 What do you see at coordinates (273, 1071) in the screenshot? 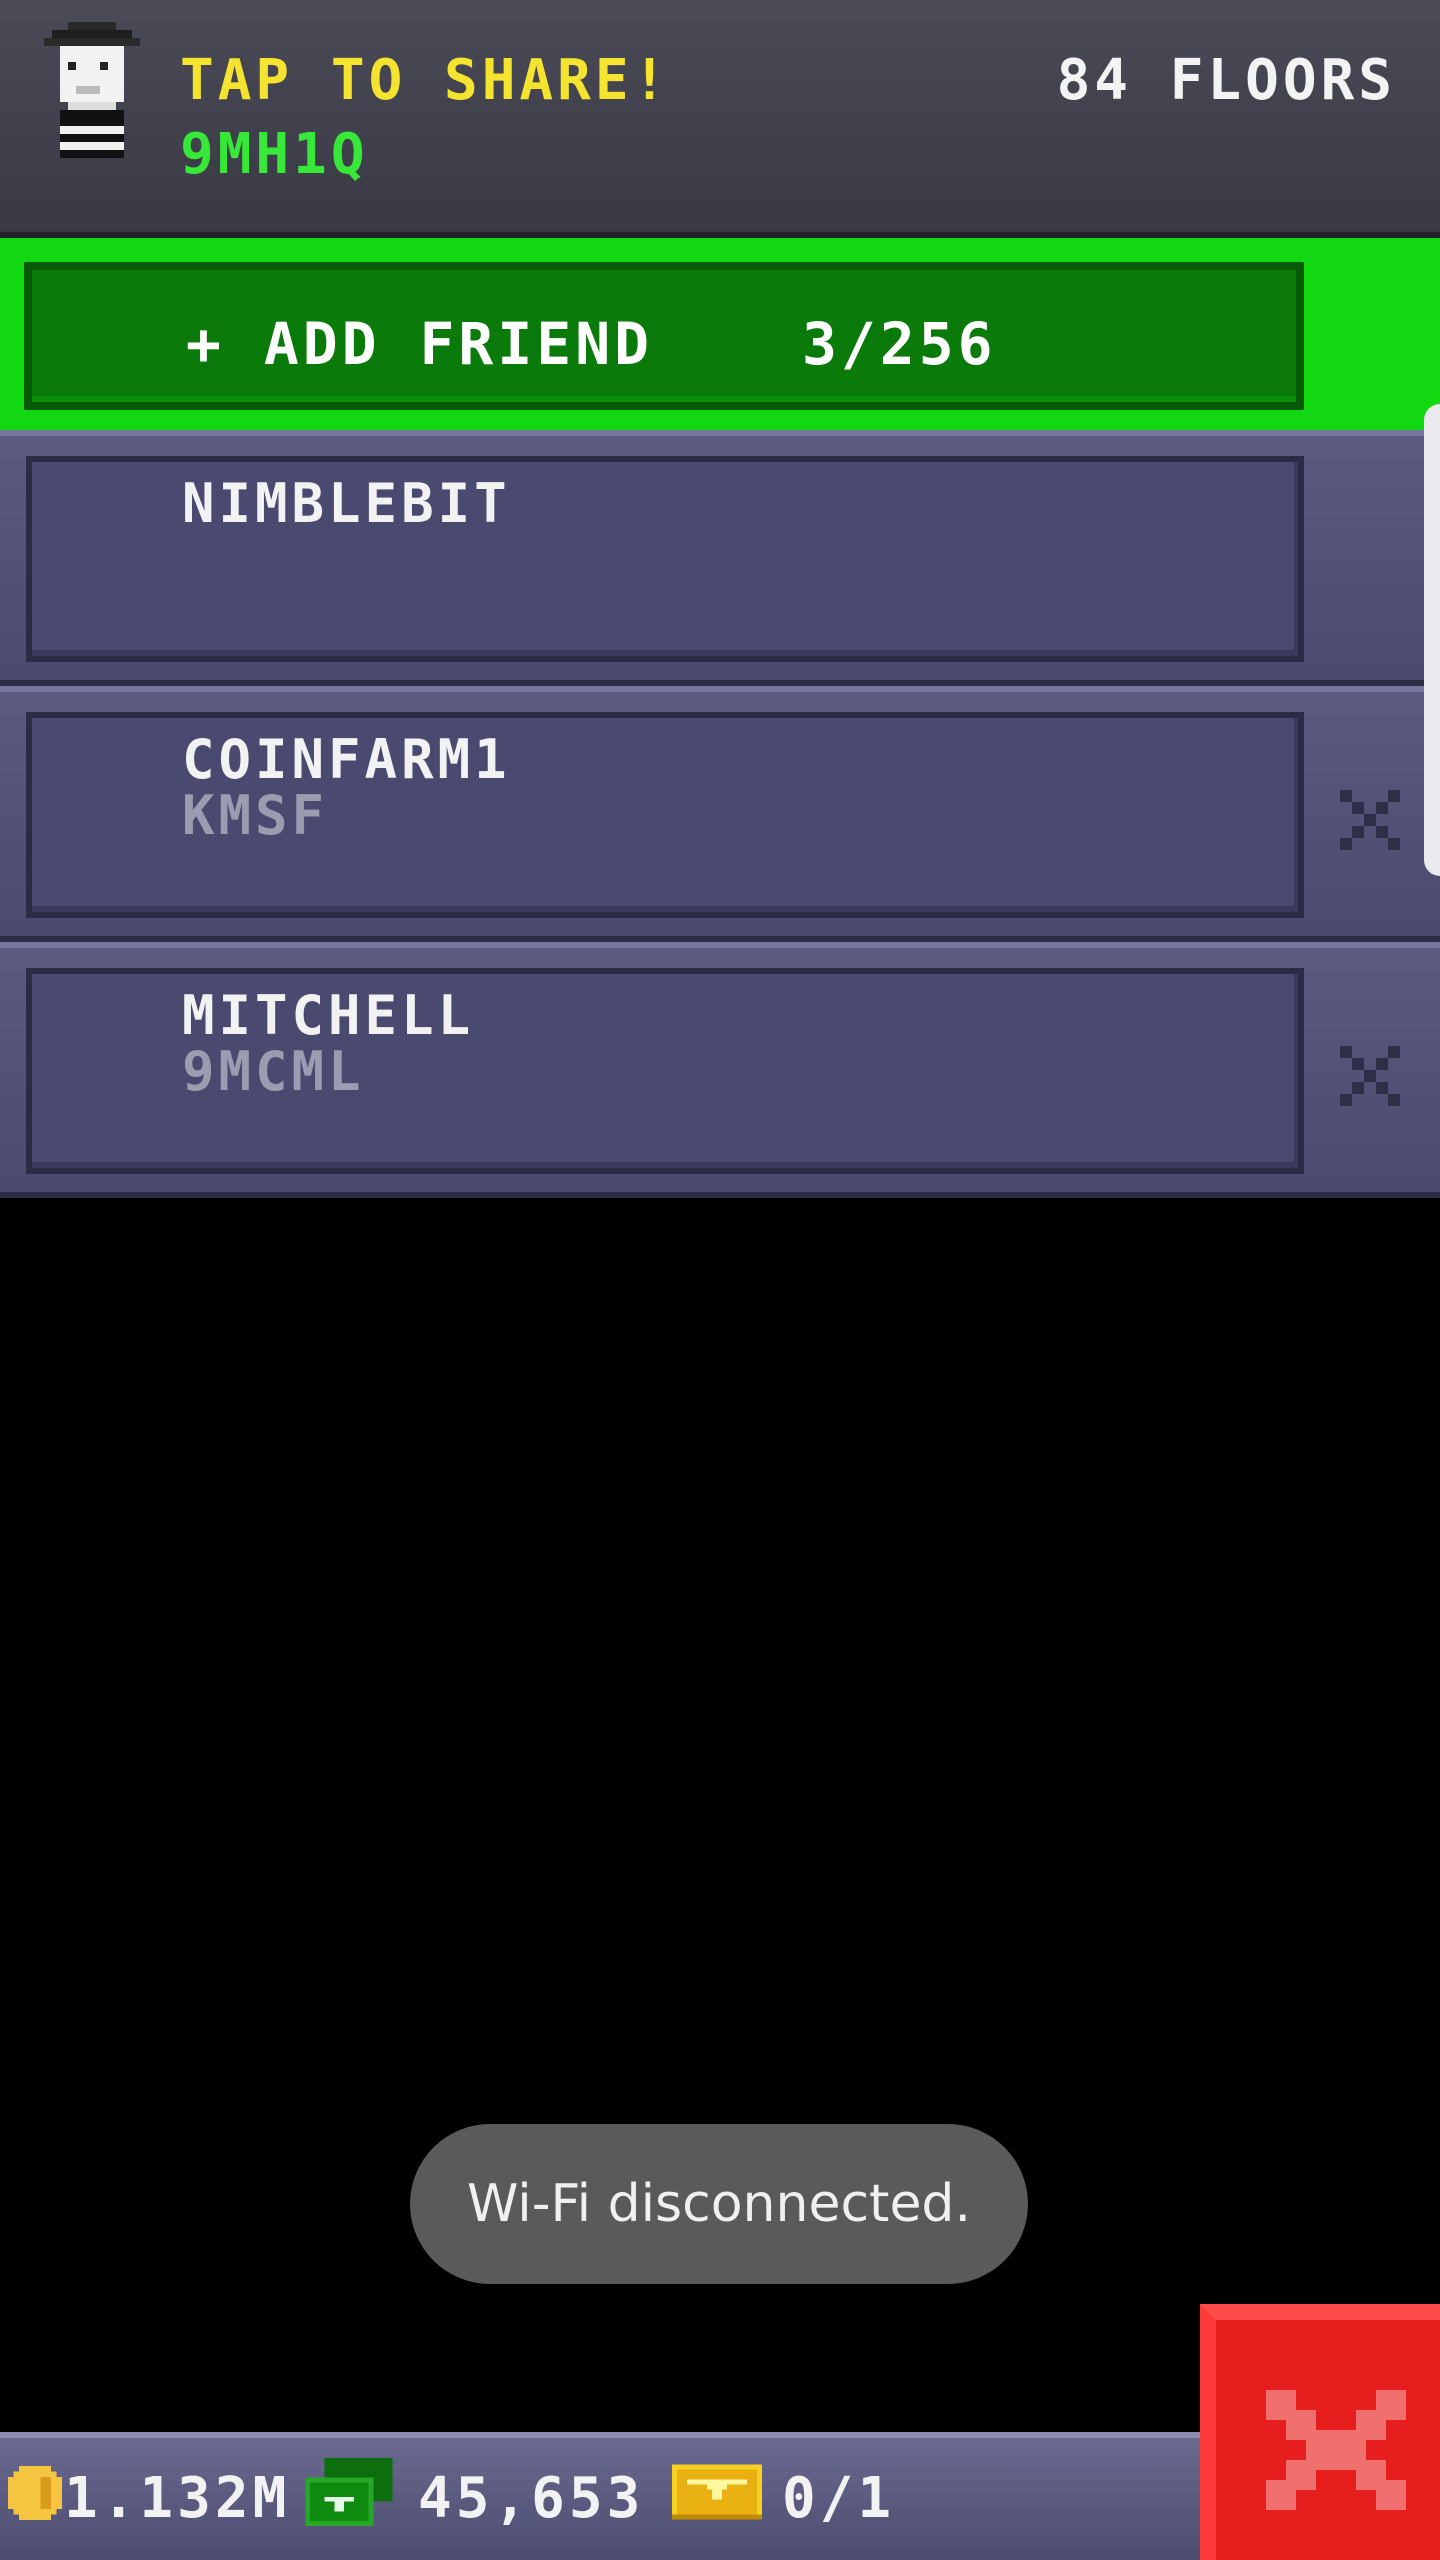
I see `friend-code-label: 9MCML` at bounding box center [273, 1071].